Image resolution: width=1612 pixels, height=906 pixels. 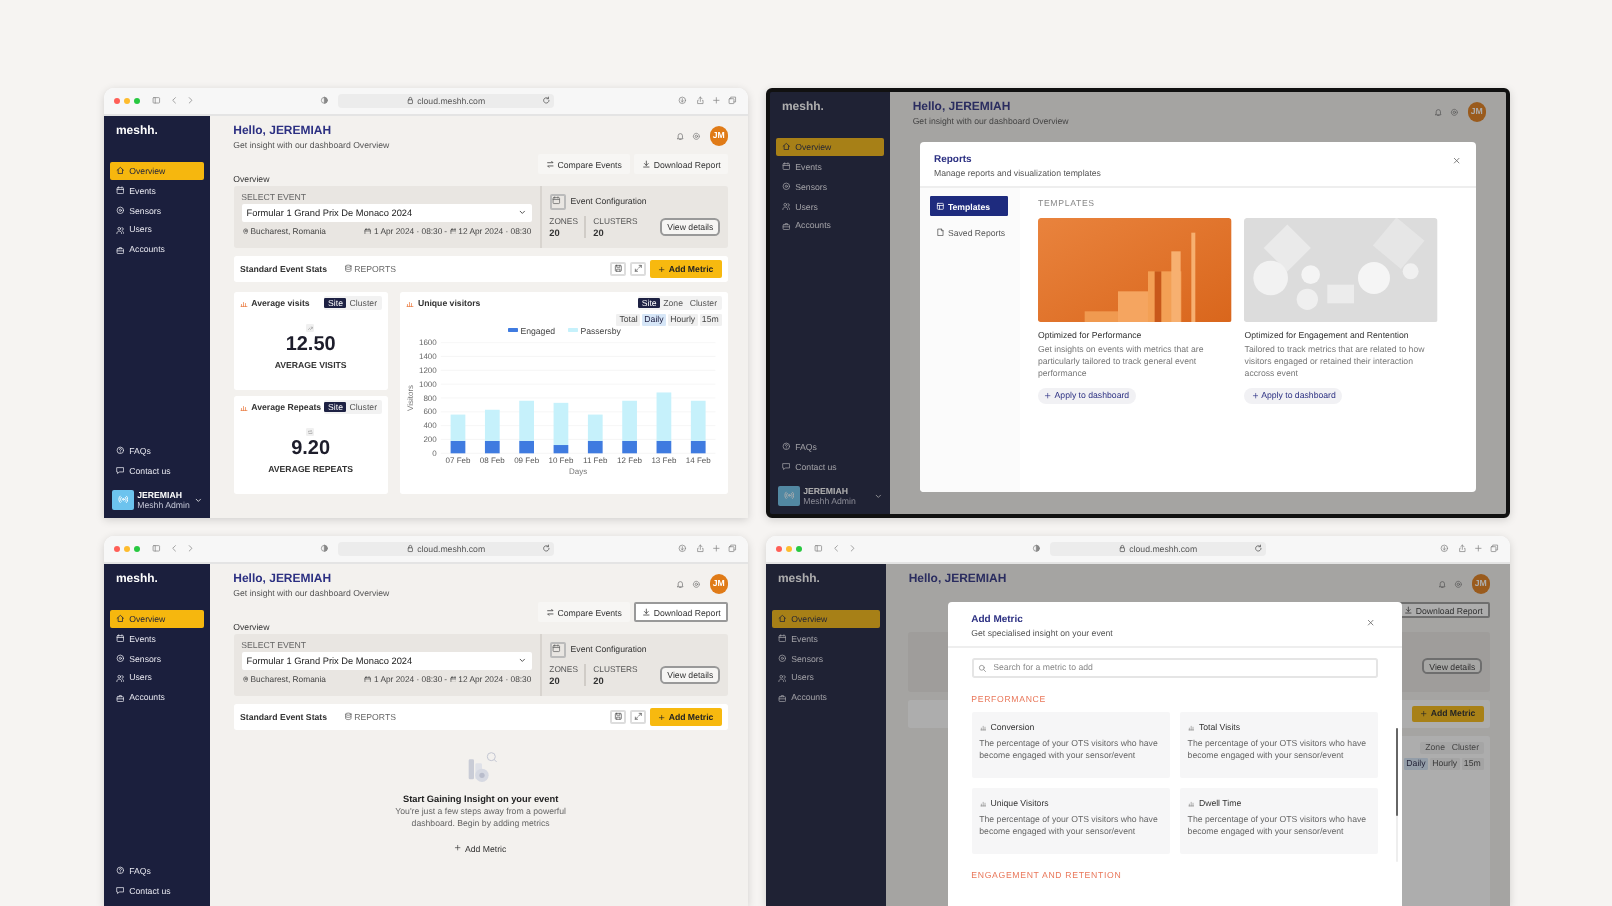 What do you see at coordinates (310, 432) in the screenshot?
I see `repeat-icon` at bounding box center [310, 432].